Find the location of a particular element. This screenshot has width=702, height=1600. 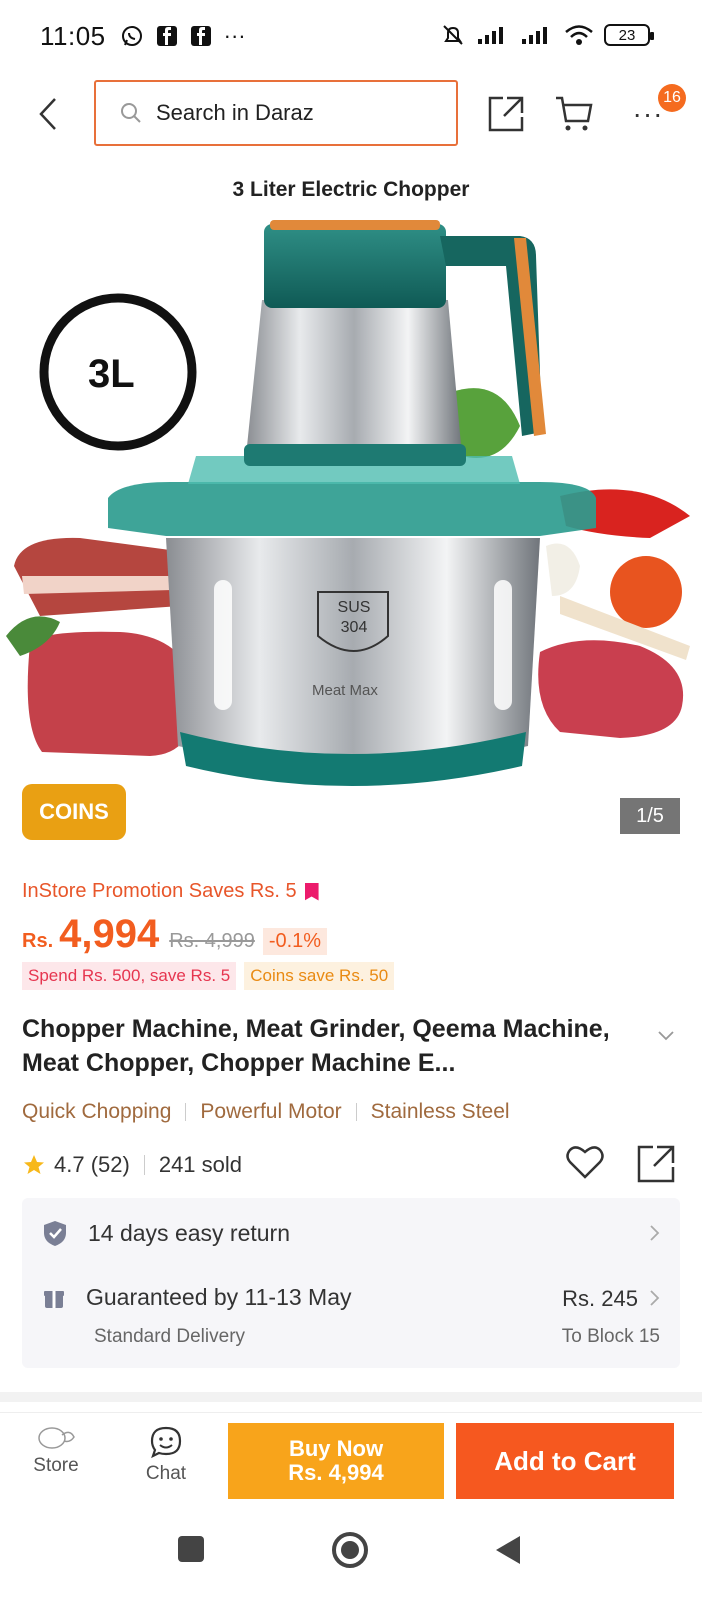

image-counter: 1/5 is located at coordinates (650, 816).